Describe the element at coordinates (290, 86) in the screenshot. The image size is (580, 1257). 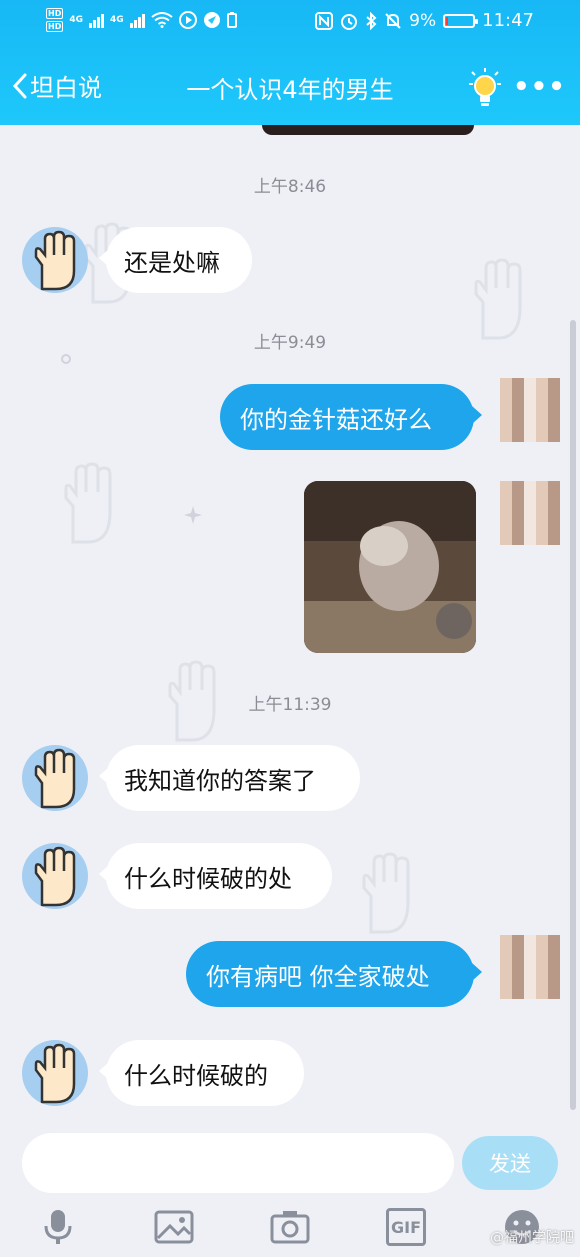
I see `nav-bar: 坦白说 一个认识4年的男生 •••` at that location.